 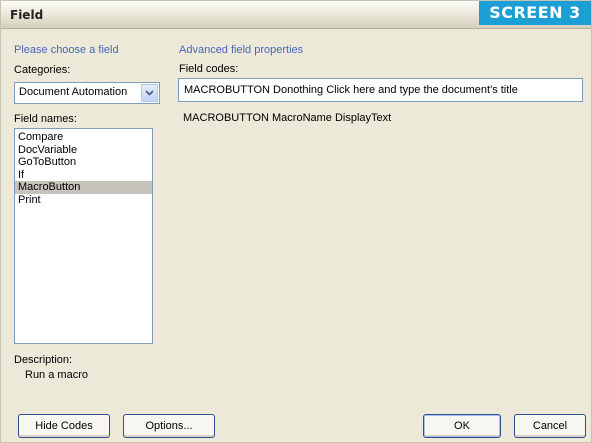 I want to click on title-bar: Field SCREEN 3, so click(x=296, y=15).